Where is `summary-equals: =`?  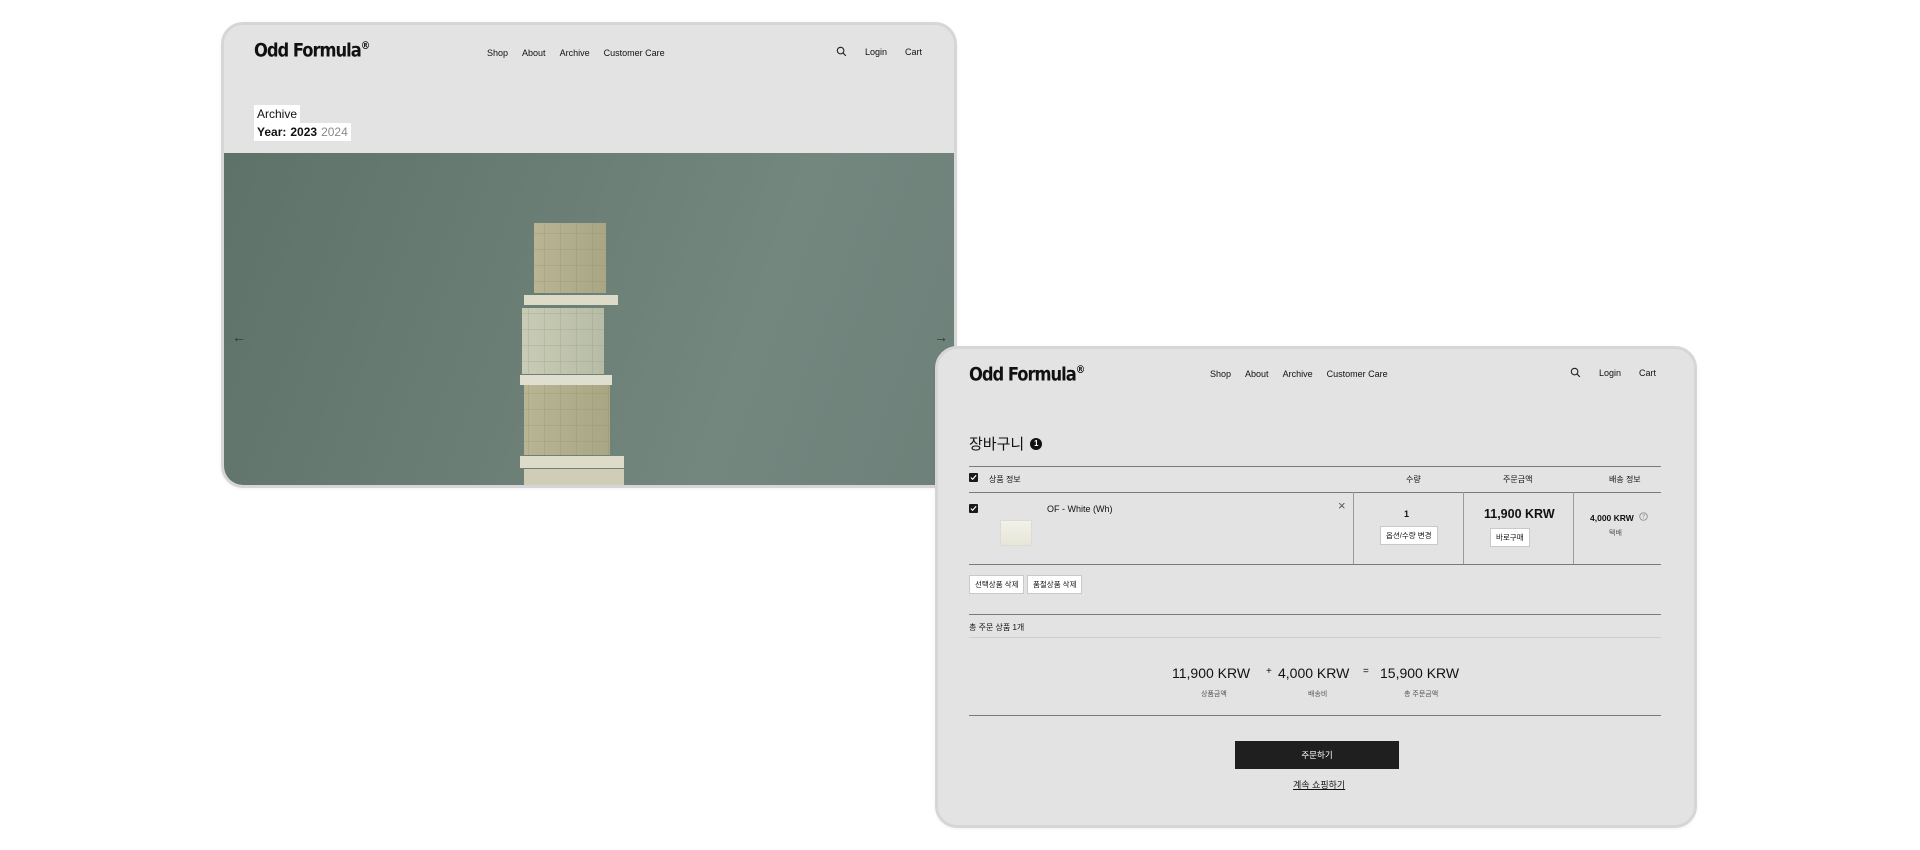
summary-equals: = is located at coordinates (1366, 671).